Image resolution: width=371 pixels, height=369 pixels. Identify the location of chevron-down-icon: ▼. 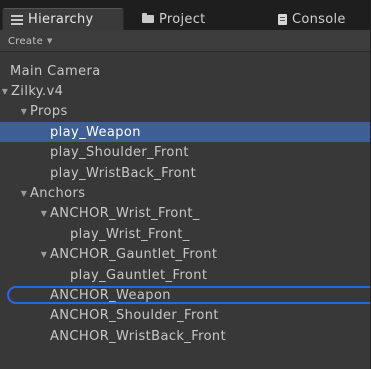
(50, 41).